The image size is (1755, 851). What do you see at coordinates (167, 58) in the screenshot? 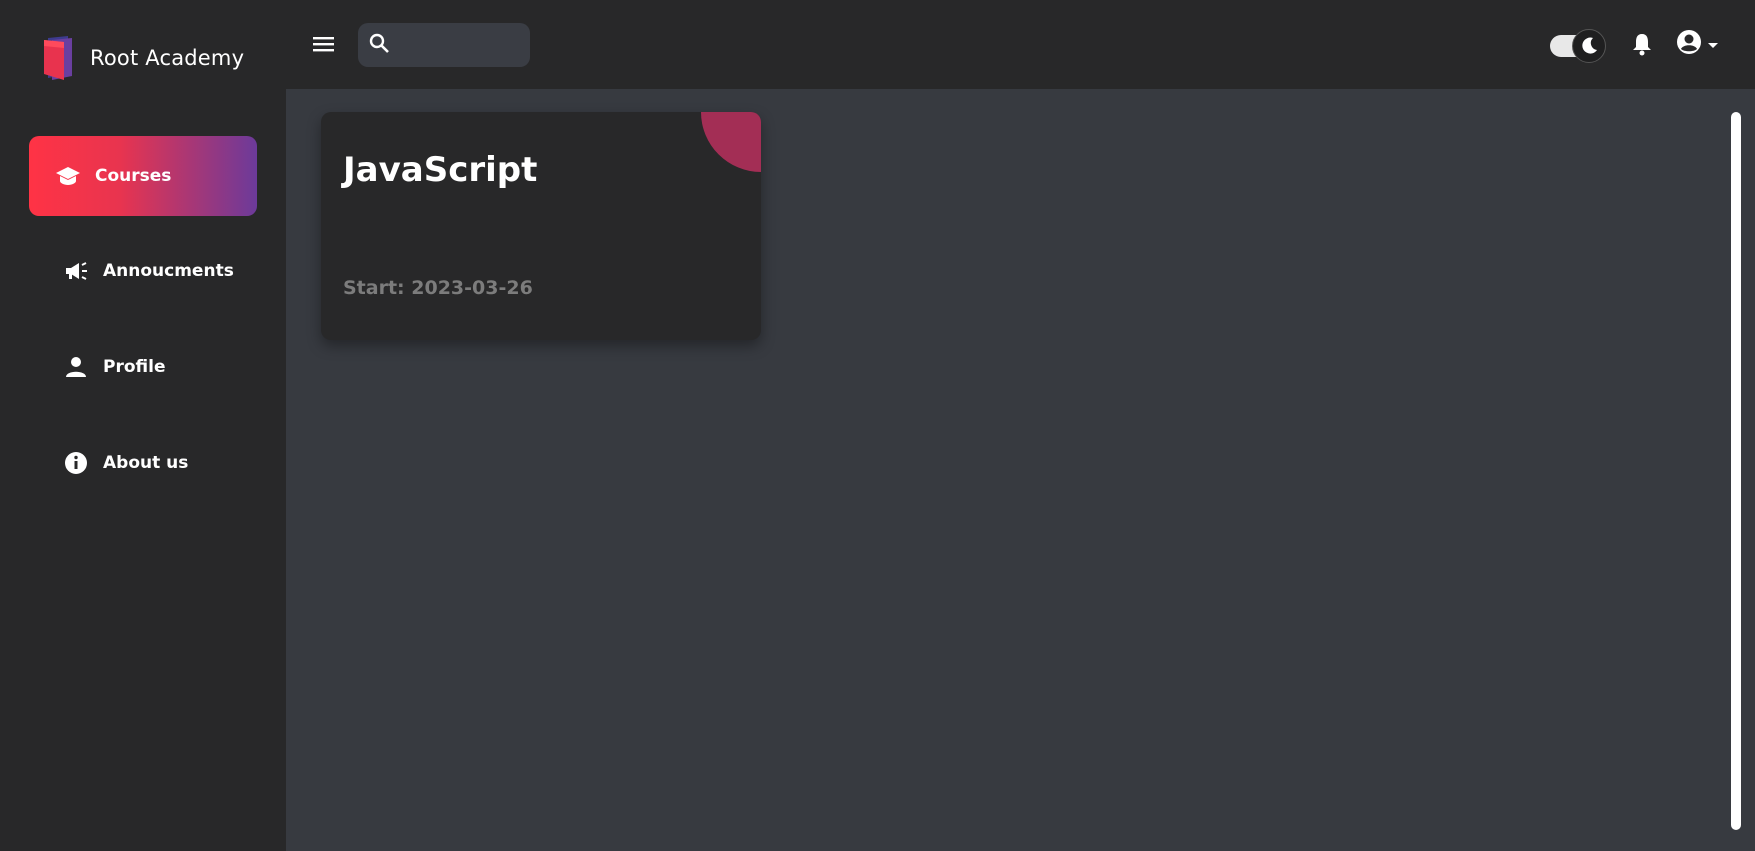
I see `brand-name: Root Academy` at bounding box center [167, 58].